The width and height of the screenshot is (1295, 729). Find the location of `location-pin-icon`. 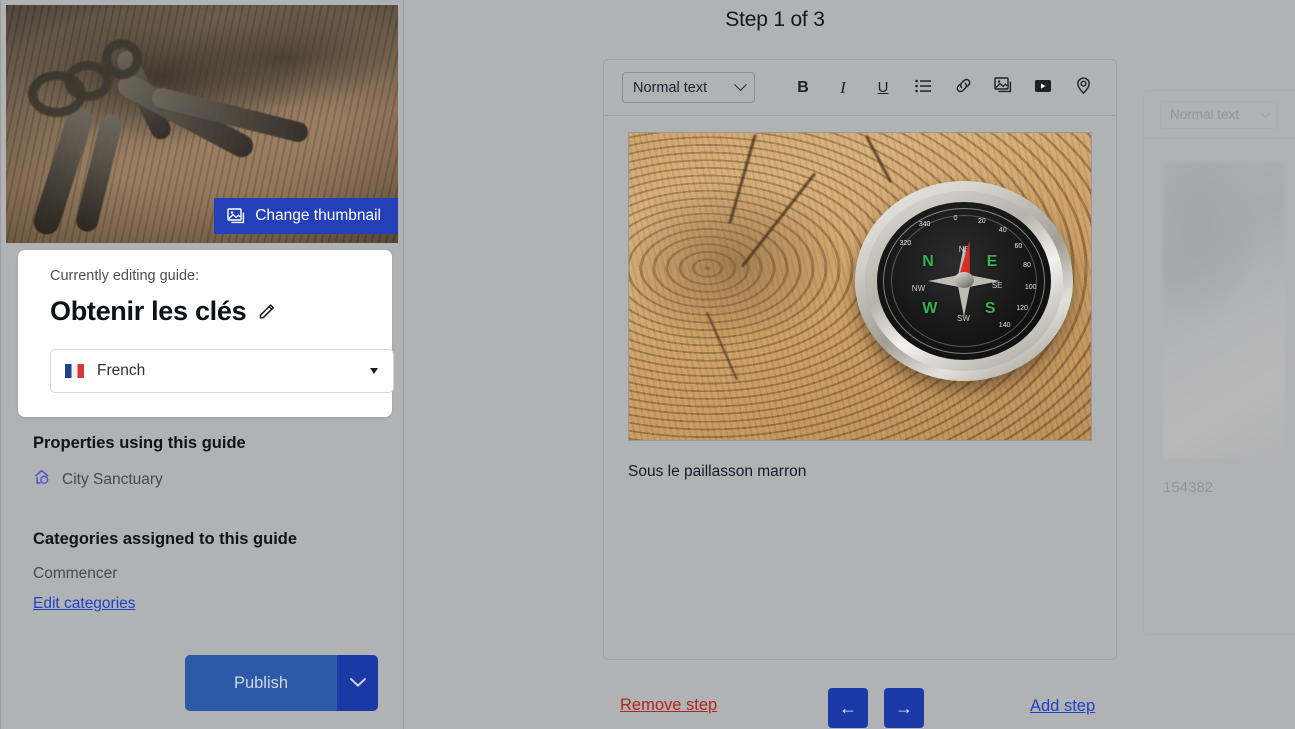

location-pin-icon is located at coordinates (1083, 88).